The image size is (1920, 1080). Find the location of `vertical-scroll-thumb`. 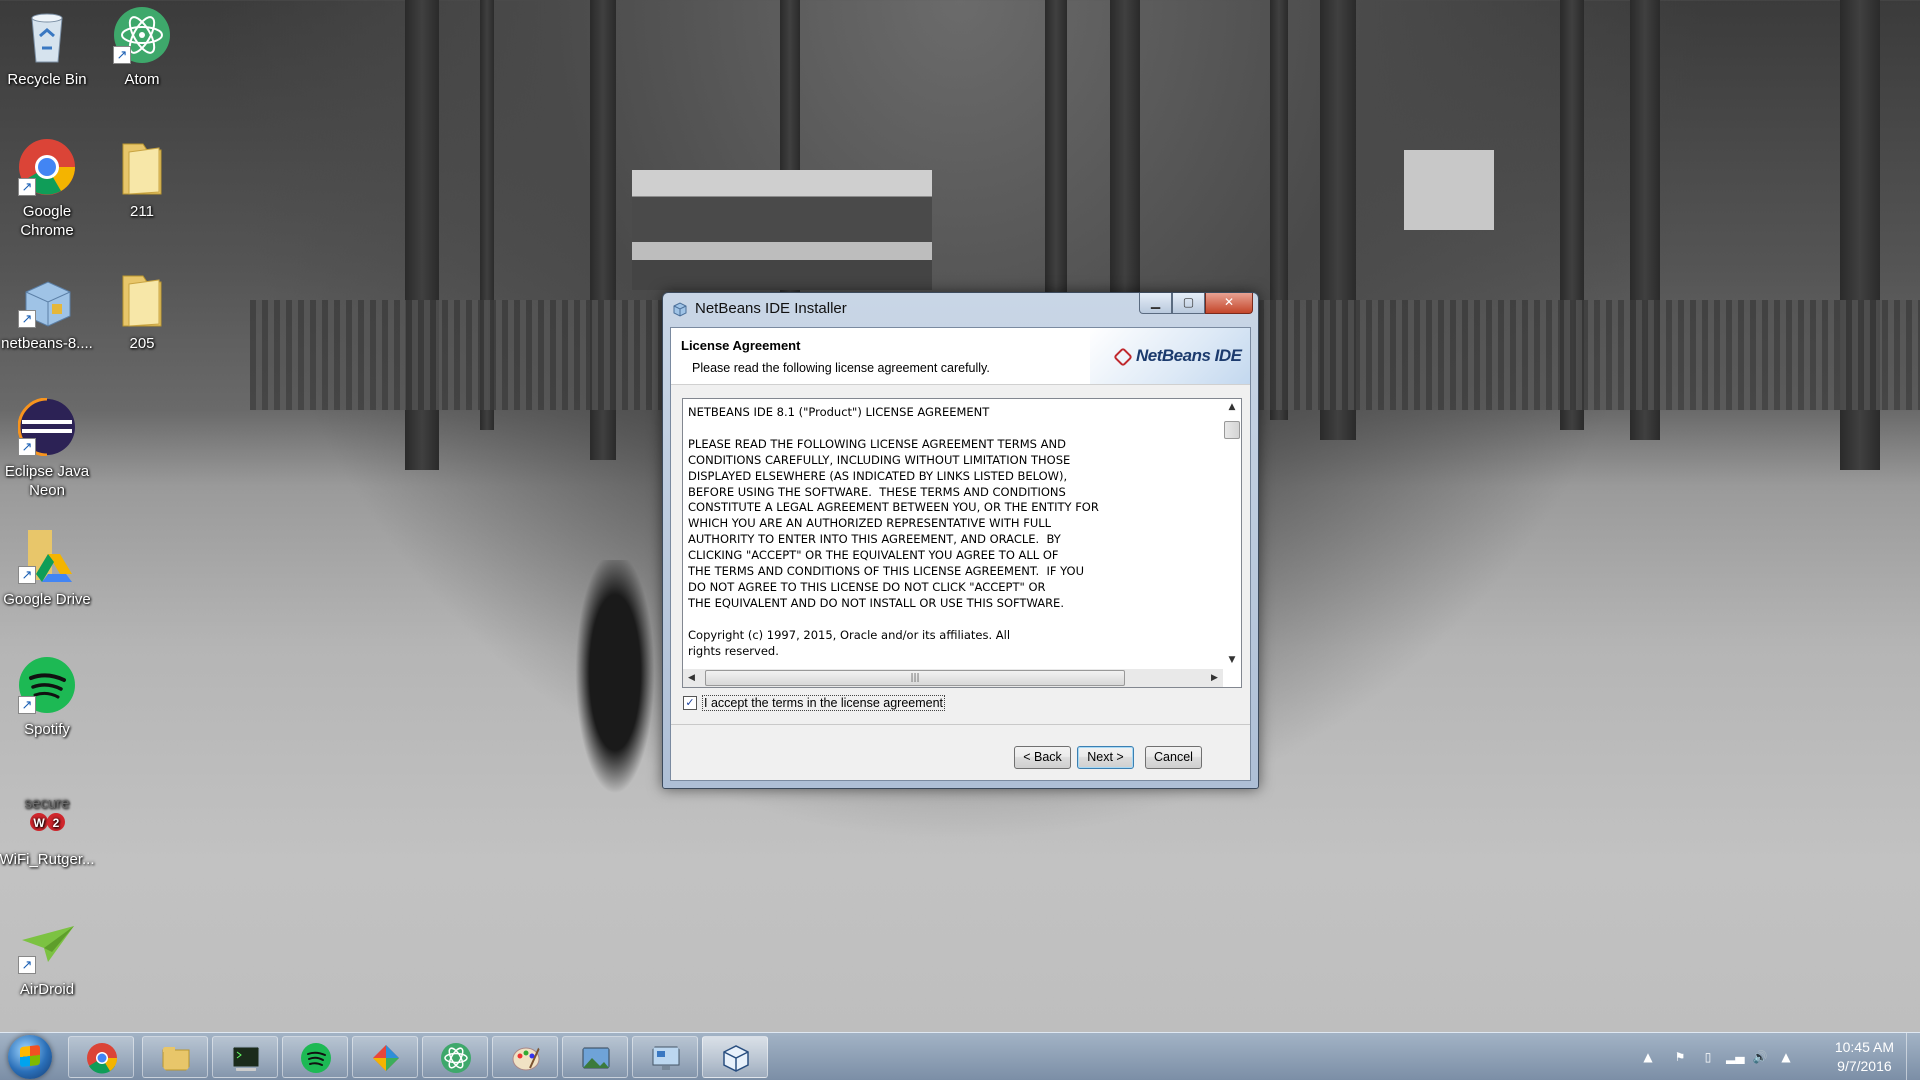

vertical-scroll-thumb is located at coordinates (1232, 430).